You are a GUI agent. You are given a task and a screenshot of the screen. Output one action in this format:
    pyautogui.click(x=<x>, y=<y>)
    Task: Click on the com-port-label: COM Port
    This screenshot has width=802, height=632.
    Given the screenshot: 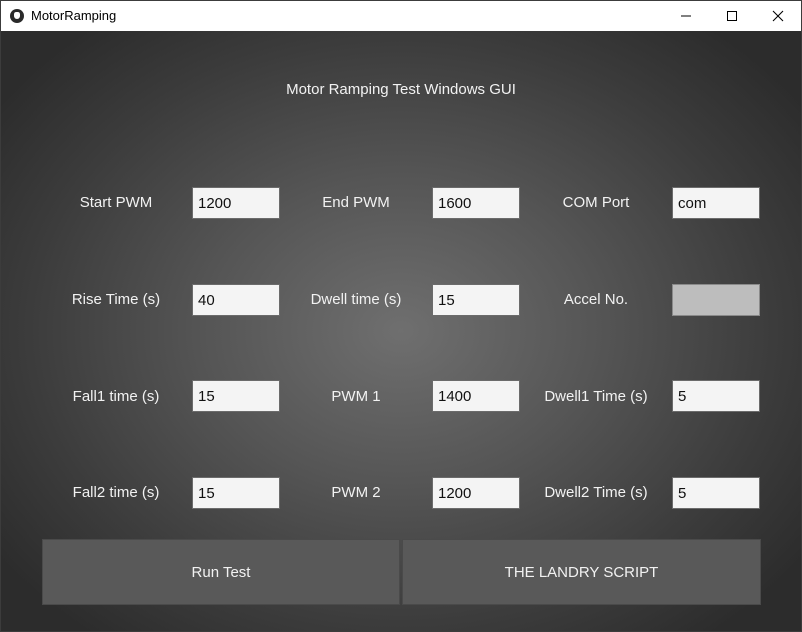 What is the action you would take?
    pyautogui.click(x=596, y=202)
    